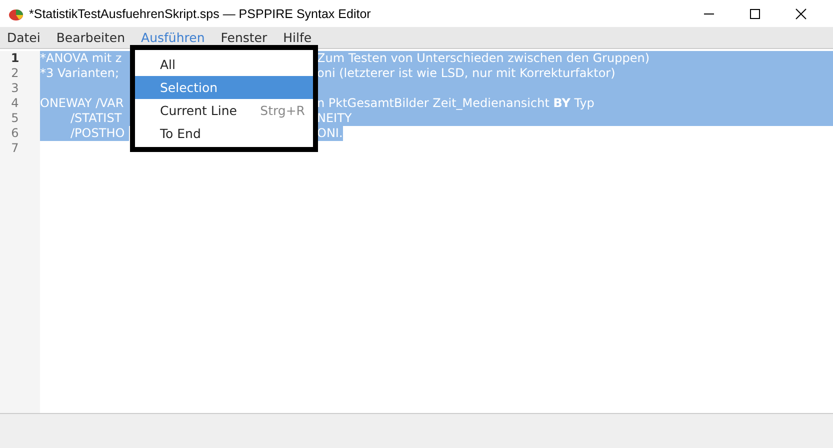  I want to click on code-text: NEITY, so click(334, 118).